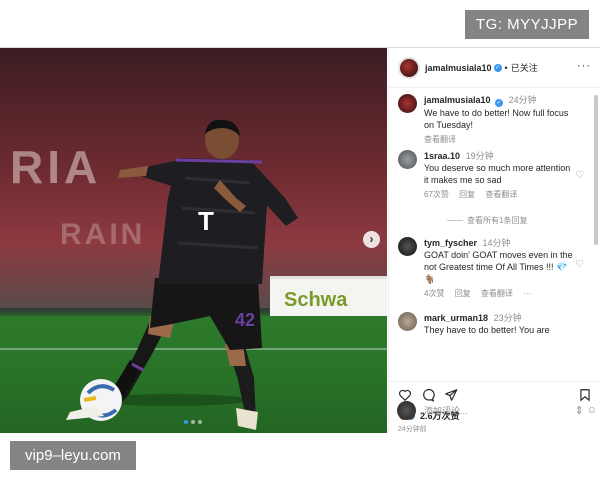  Describe the element at coordinates (90, 399) in the screenshot. I see `football-accent` at that location.